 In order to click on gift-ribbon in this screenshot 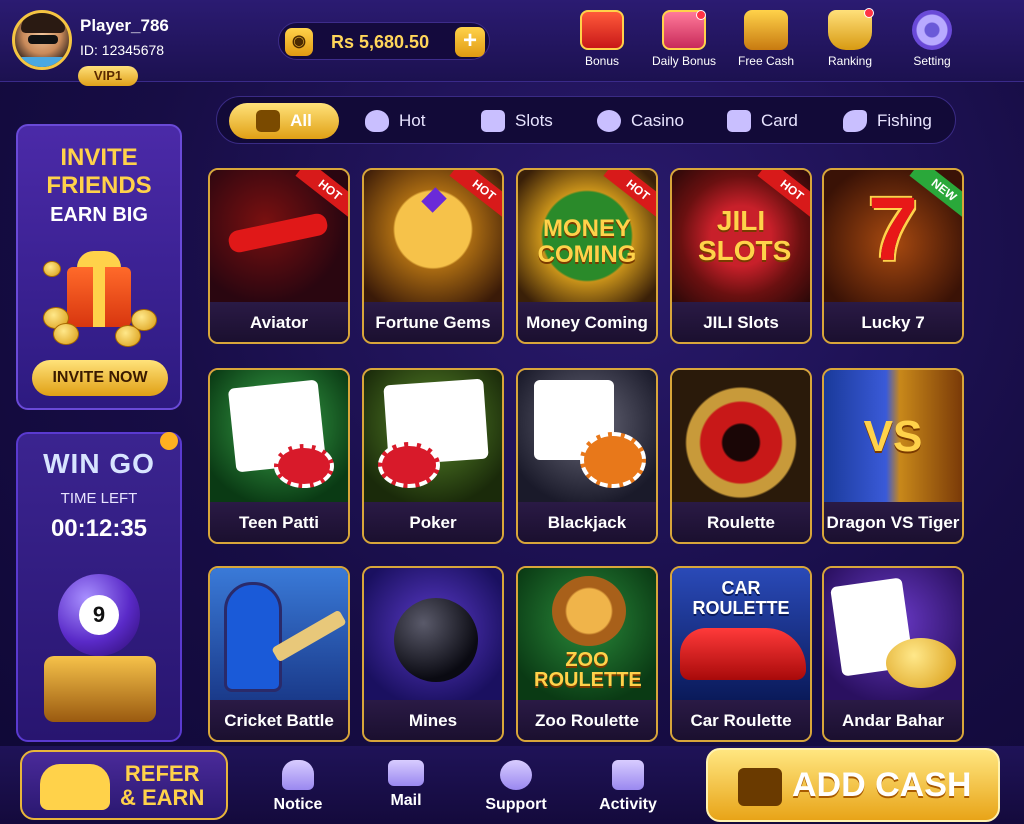, I will do `click(99, 297)`.